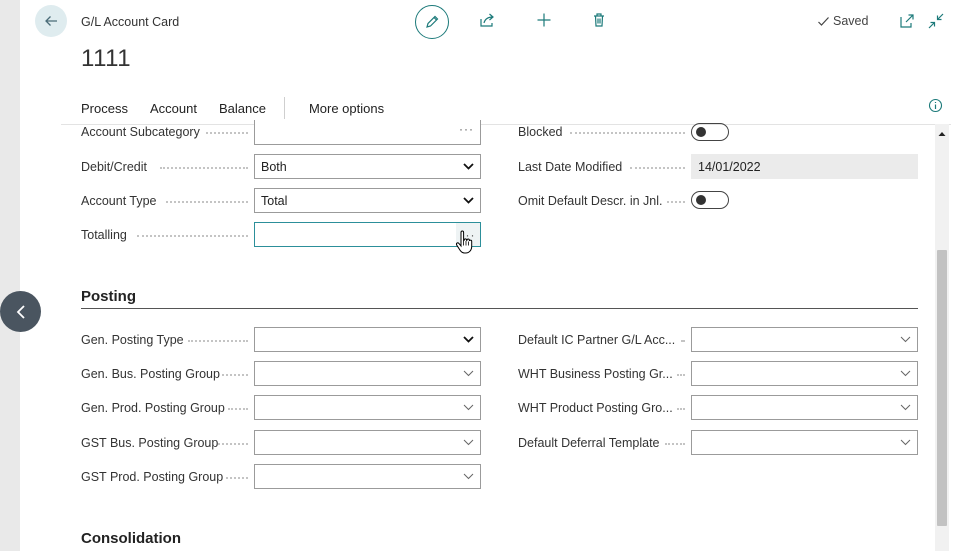 Image resolution: width=973 pixels, height=551 pixels. I want to click on plus-icon, so click(544, 20).